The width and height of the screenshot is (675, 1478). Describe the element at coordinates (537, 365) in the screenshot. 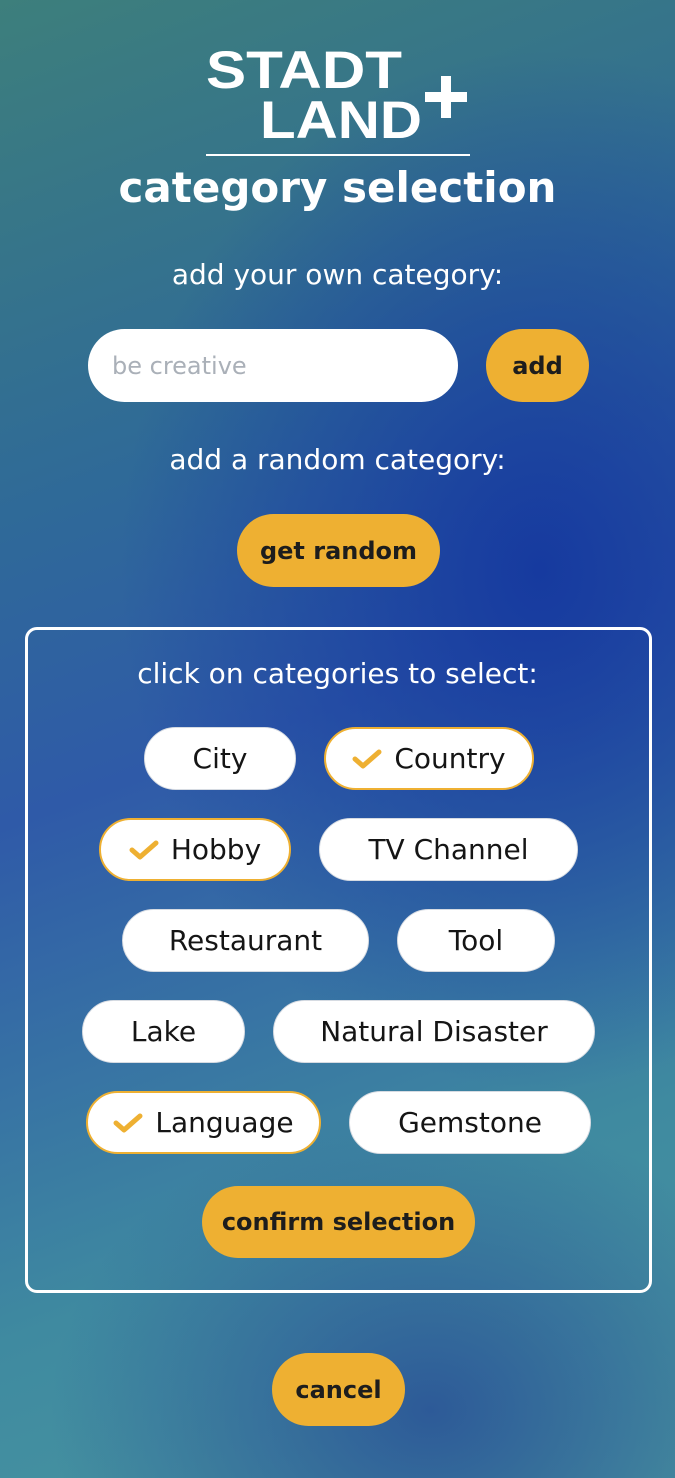

I see `add-button: add` at that location.